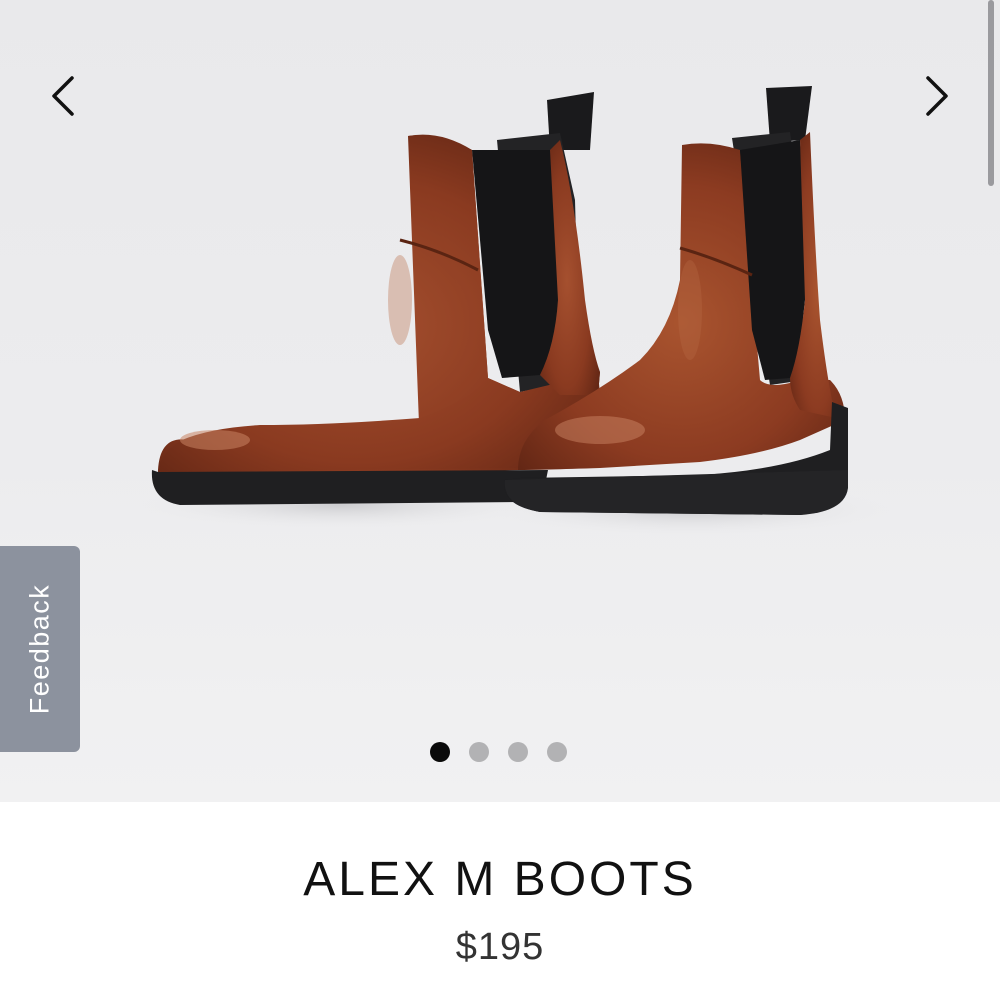 The height and width of the screenshot is (1000, 1000). What do you see at coordinates (500, 947) in the screenshot?
I see `product-price: $195` at bounding box center [500, 947].